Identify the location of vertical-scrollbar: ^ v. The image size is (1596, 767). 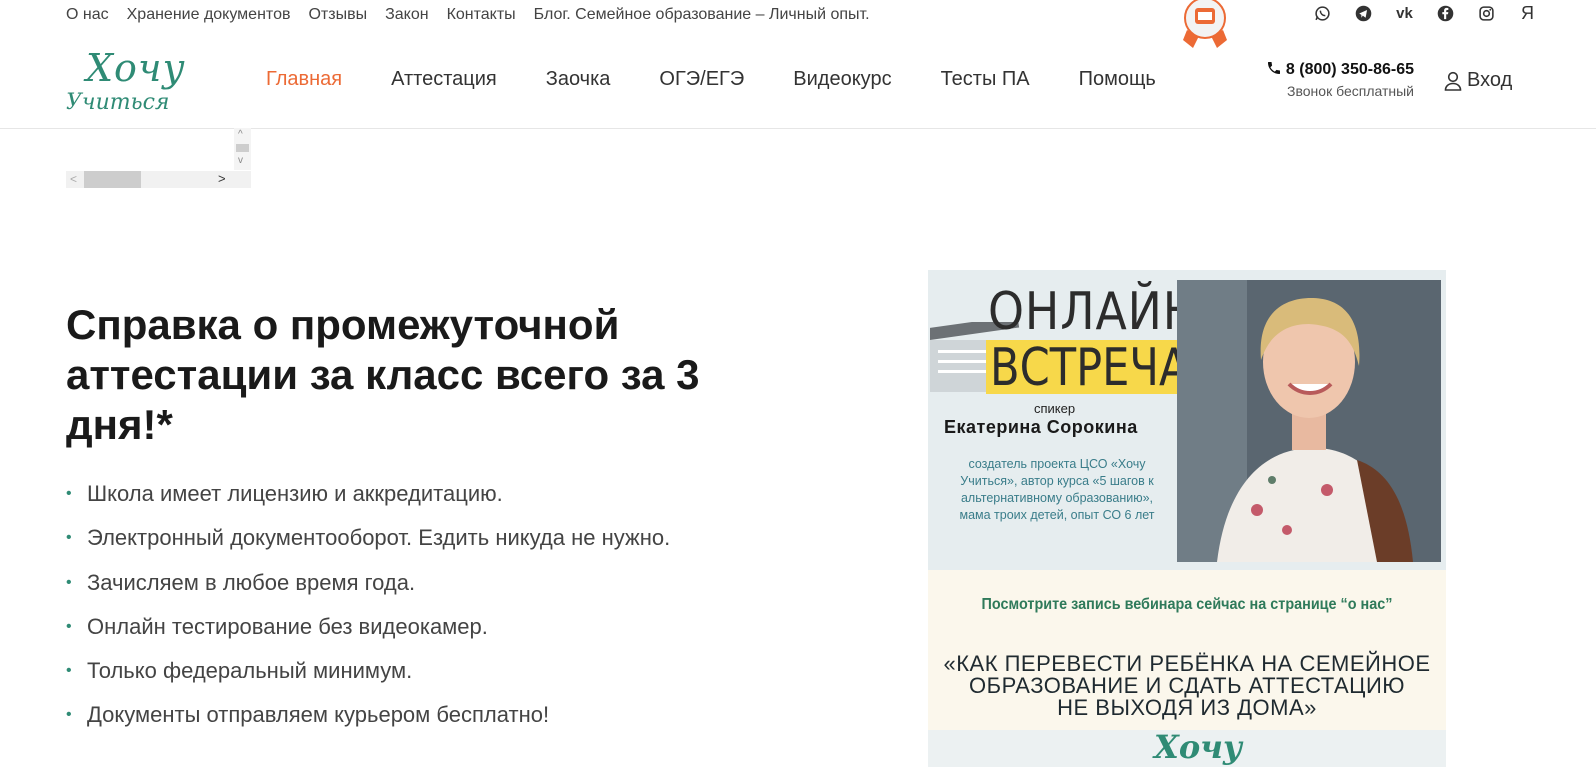
(242, 149).